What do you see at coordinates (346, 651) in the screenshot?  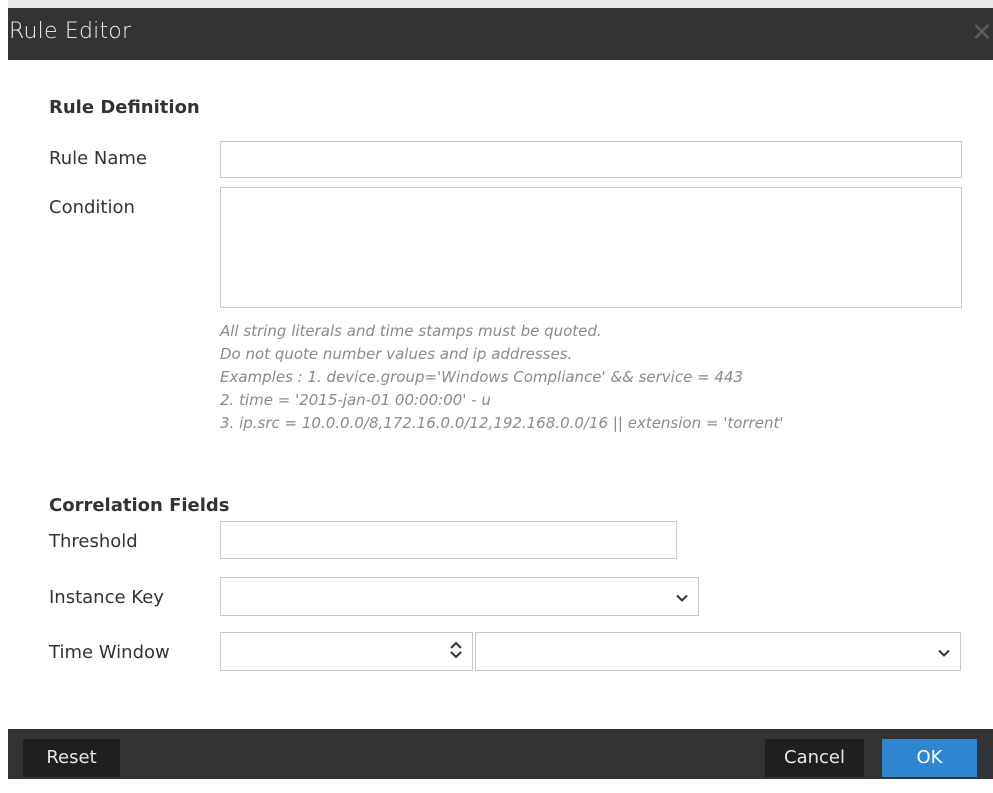 I see `time-window-stepper` at bounding box center [346, 651].